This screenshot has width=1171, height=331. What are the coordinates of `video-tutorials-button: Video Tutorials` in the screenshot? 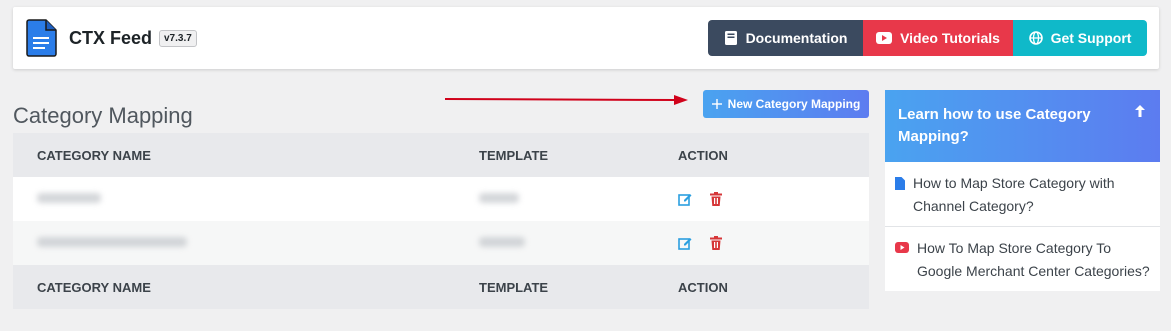 It's located at (938, 38).